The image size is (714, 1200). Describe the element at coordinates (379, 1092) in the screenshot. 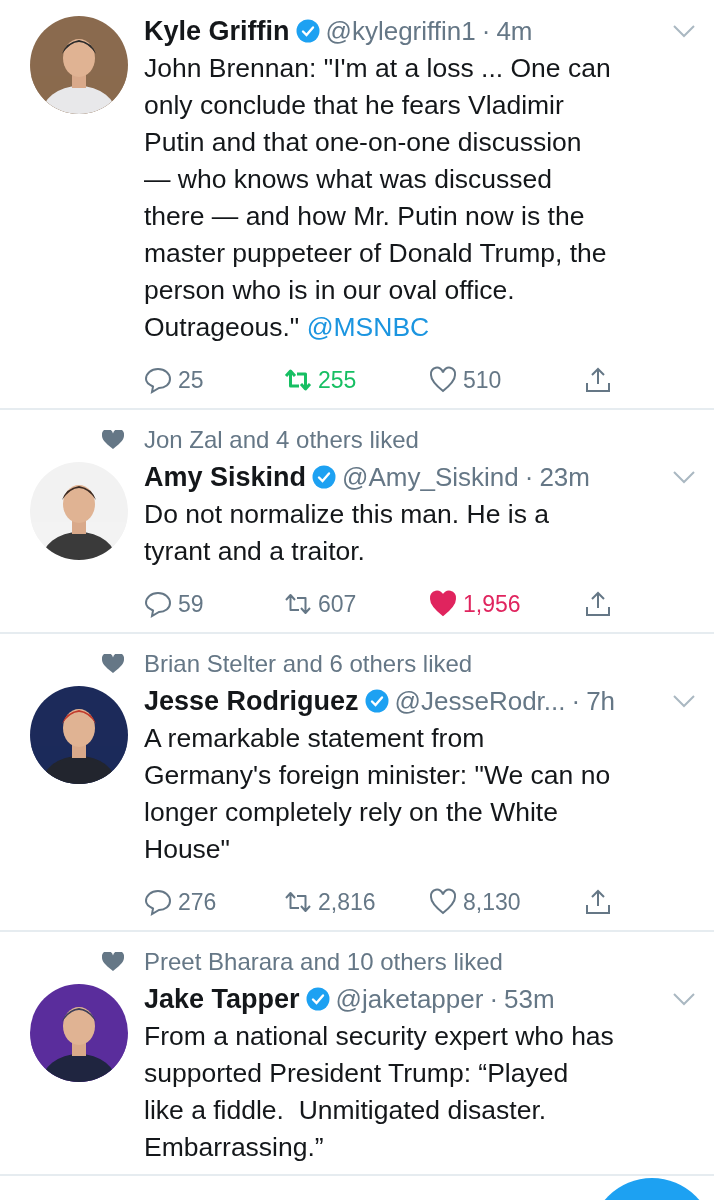

I see `tweet-text: From a national security expert who has supported President Trump: “Played like a fiddle. Unmitigated disaster. Embarrassing.”` at that location.